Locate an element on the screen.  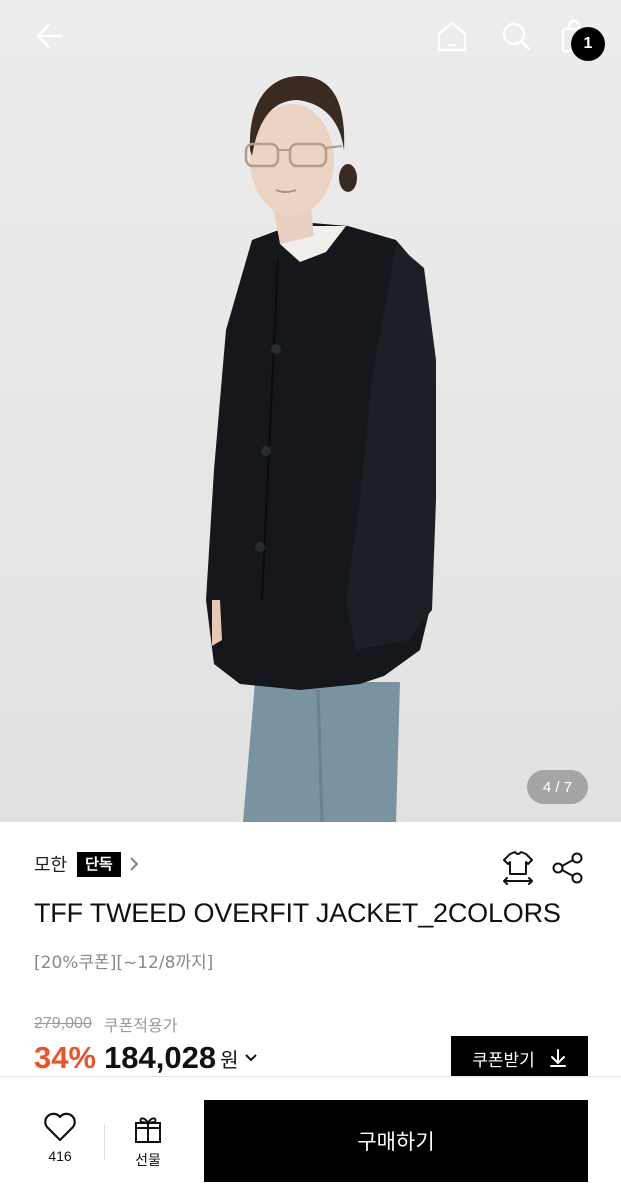
heart-icon is located at coordinates (60, 1127).